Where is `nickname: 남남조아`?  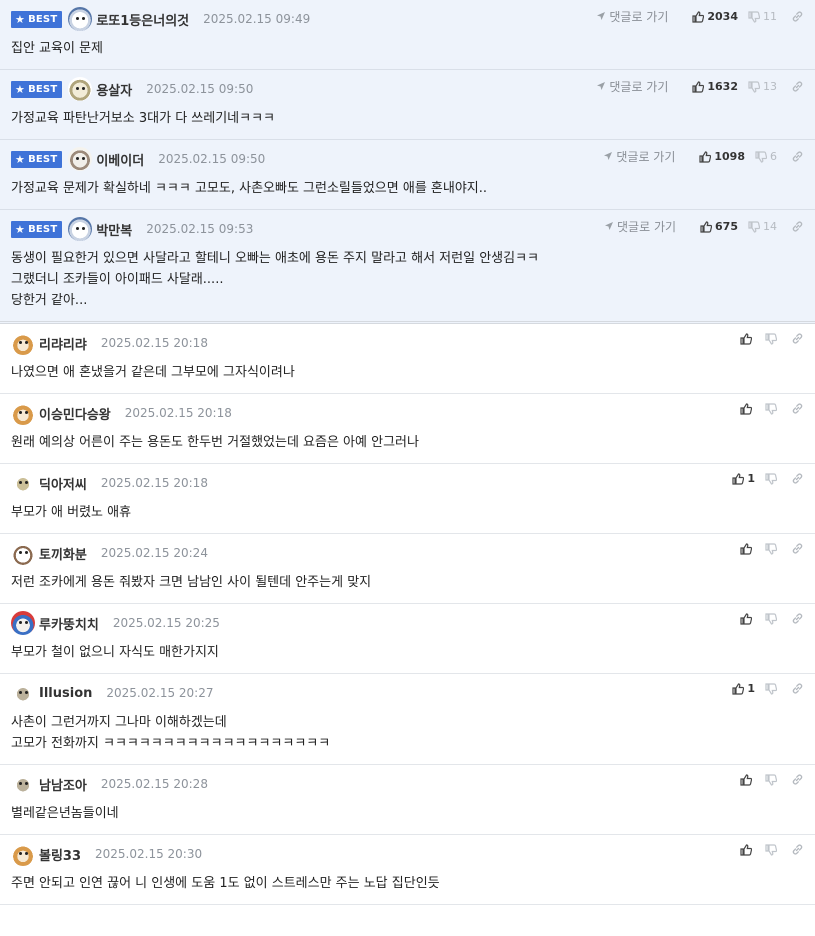 nickname: 남남조아 is located at coordinates (63, 784).